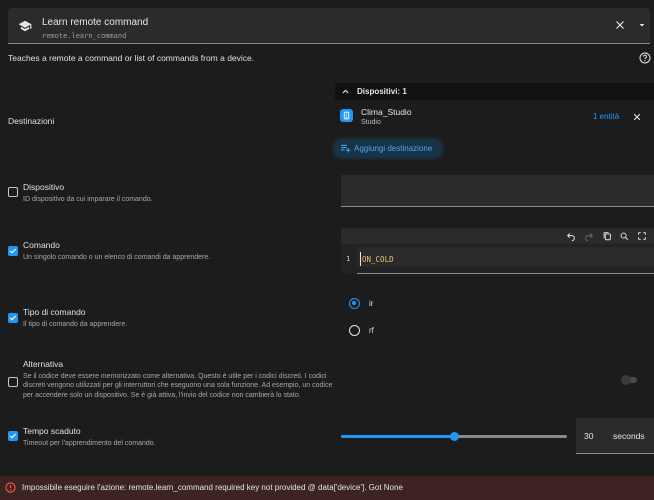 Image resolution: width=654 pixels, height=500 pixels. I want to click on timeout-unit: seconds, so click(629, 436).